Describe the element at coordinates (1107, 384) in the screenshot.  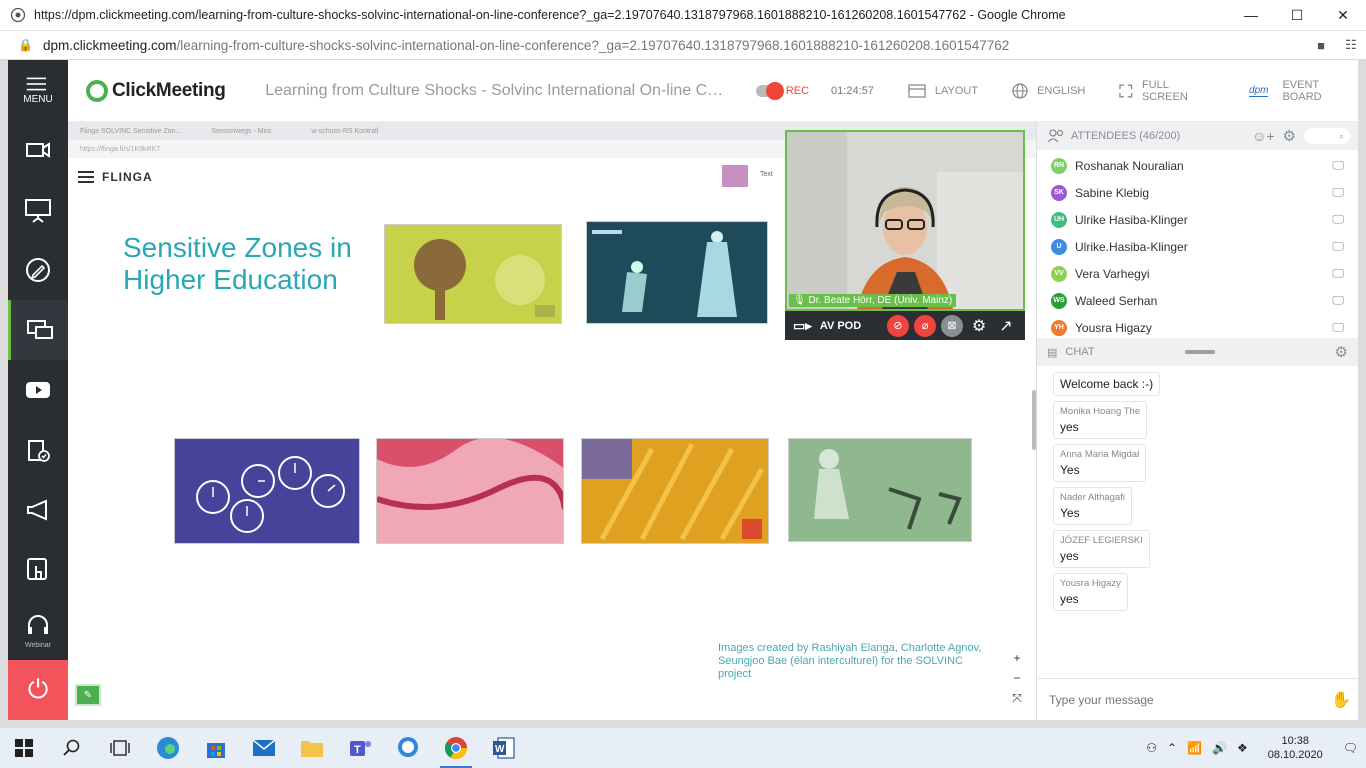
I see `chat-bubble: Welcome back :-)` at that location.